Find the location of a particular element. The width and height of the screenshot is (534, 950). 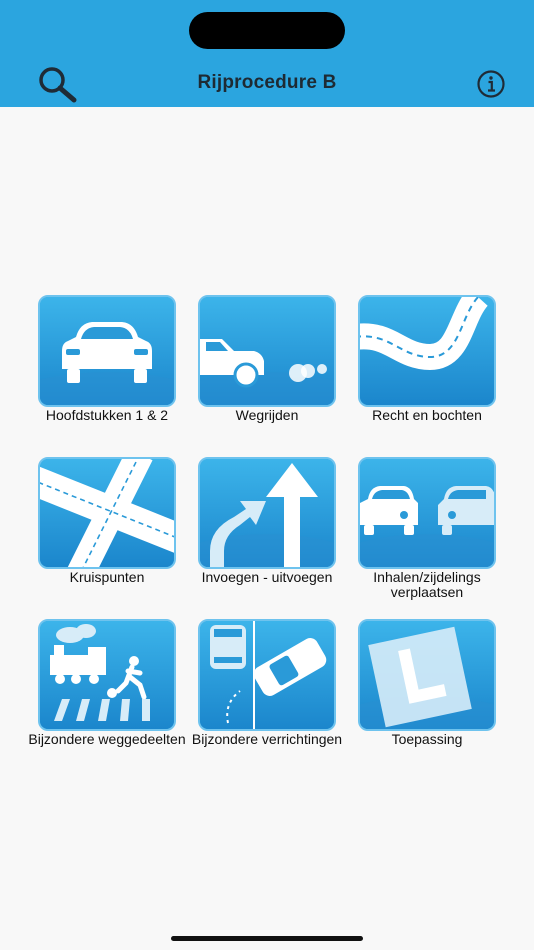

train-crossing-icon is located at coordinates (107, 675).